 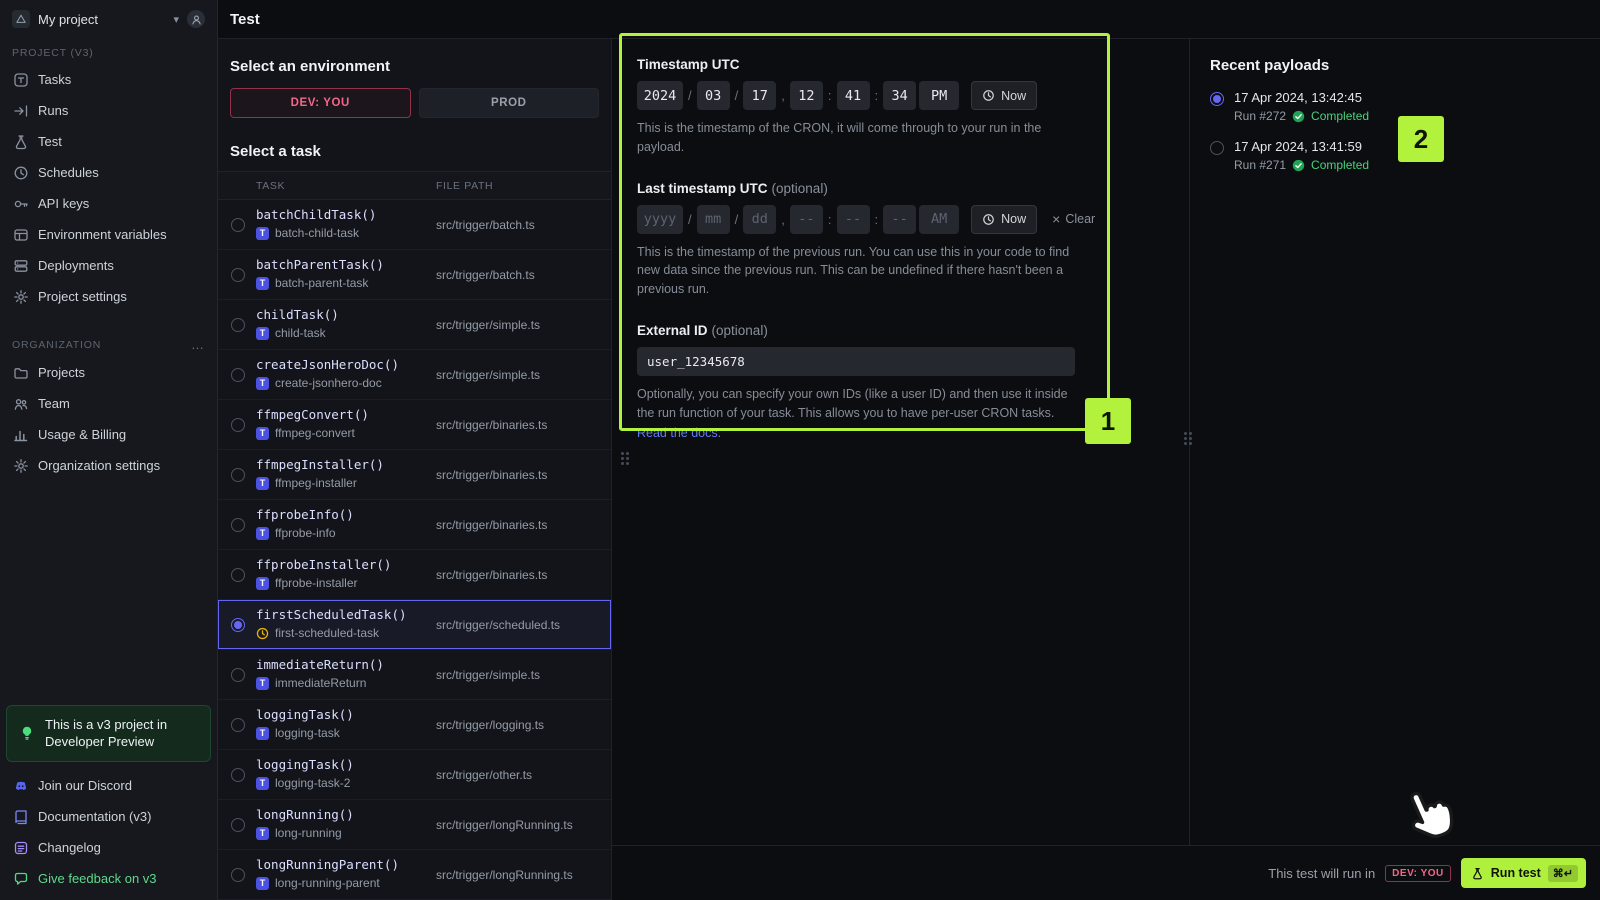 What do you see at coordinates (108, 847) in the screenshot?
I see `sidebar-item-changelog: Changelog` at bounding box center [108, 847].